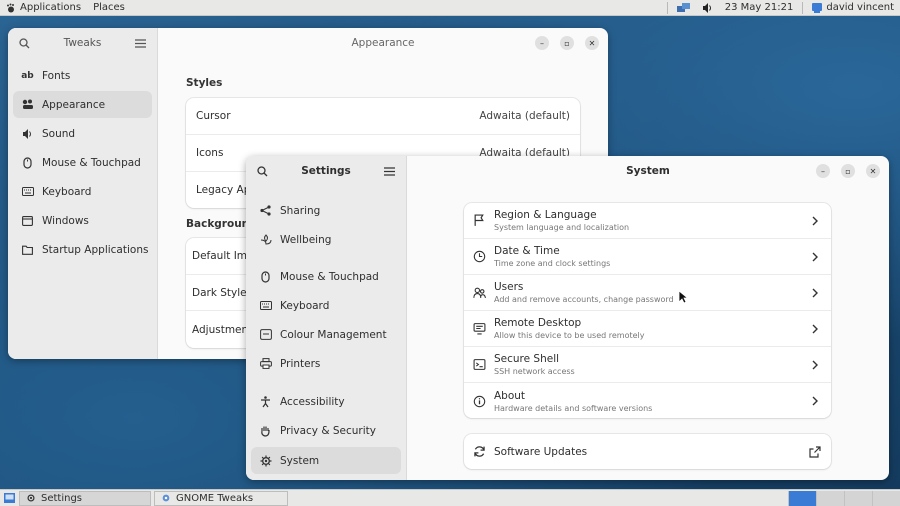  Describe the element at coordinates (333, 334) in the screenshot. I see `sidebar-item-label: Colour Management` at that location.